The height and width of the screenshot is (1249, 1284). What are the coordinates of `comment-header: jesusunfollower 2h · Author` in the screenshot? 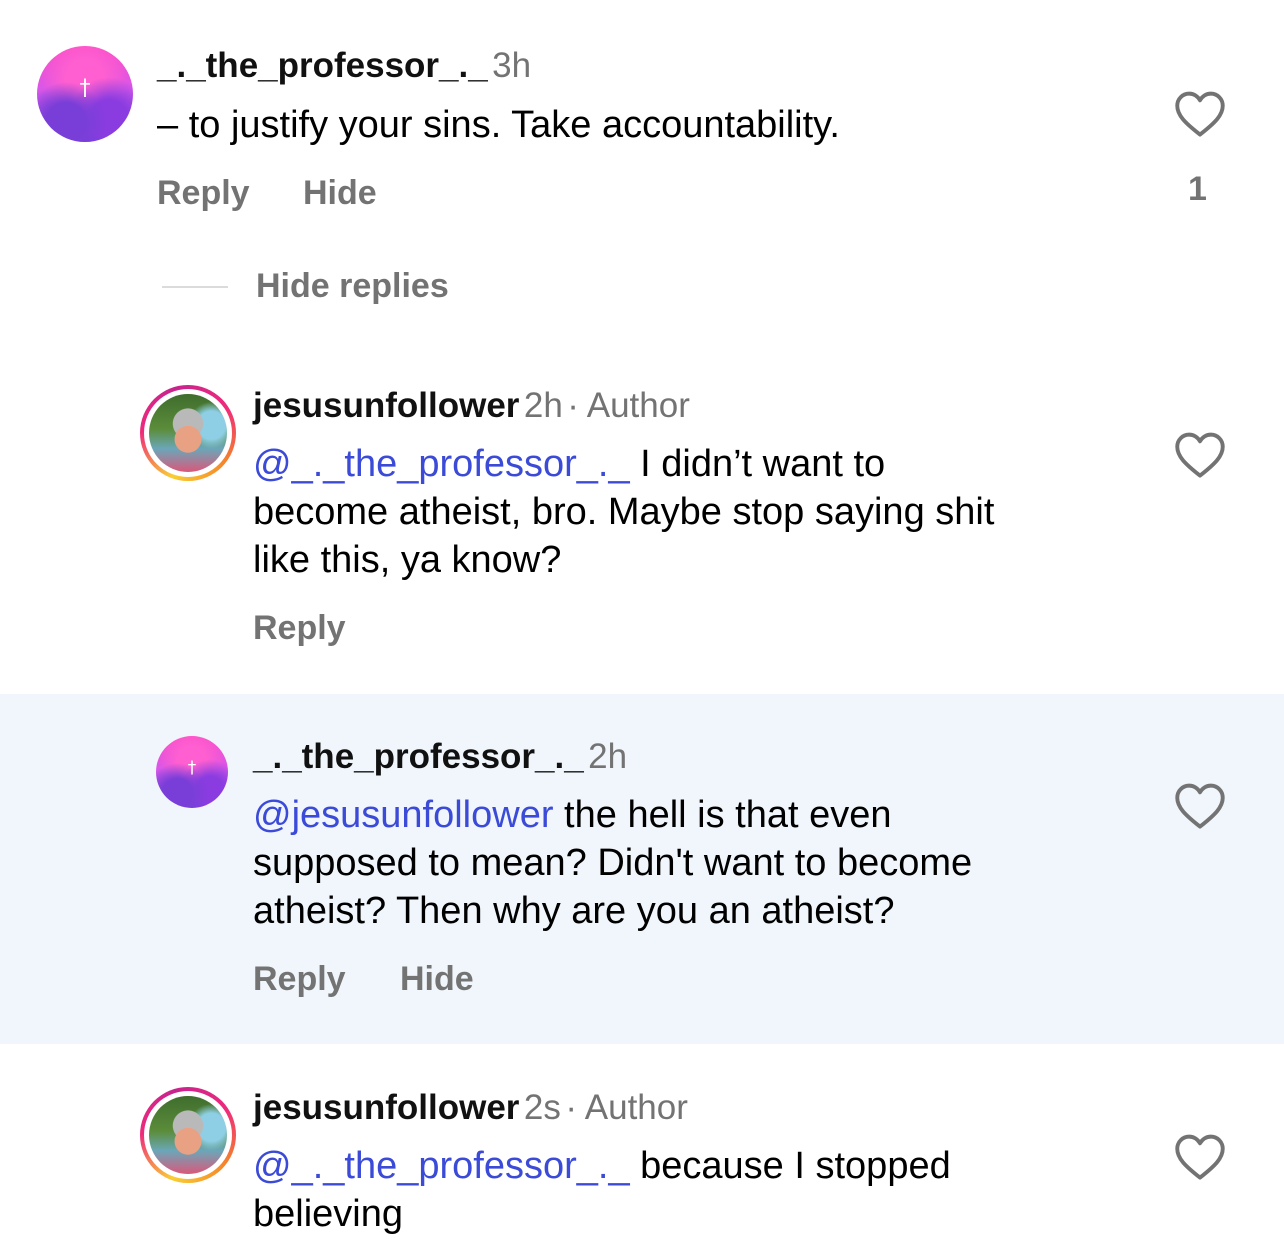 It's located at (471, 406).